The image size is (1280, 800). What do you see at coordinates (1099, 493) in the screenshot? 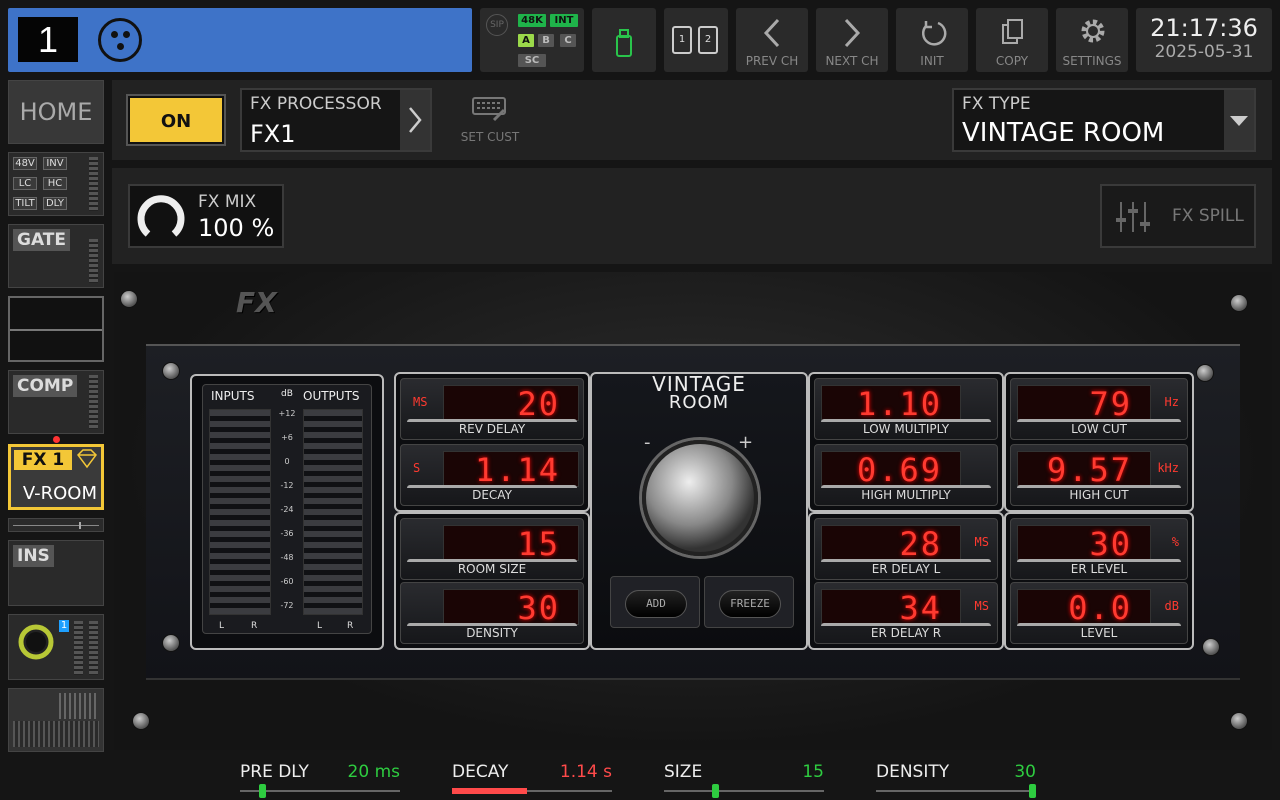
I see `high-cut-label: HIGH CUT` at bounding box center [1099, 493].